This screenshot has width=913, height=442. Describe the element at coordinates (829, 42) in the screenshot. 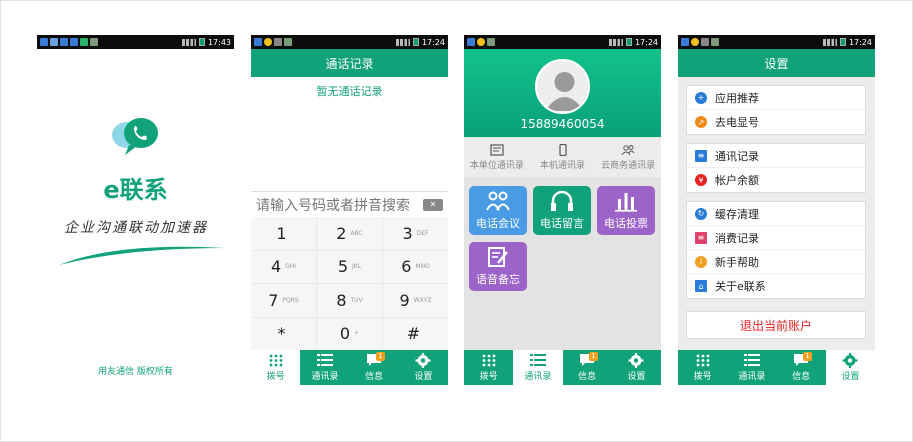

I see `signal-icon` at that location.